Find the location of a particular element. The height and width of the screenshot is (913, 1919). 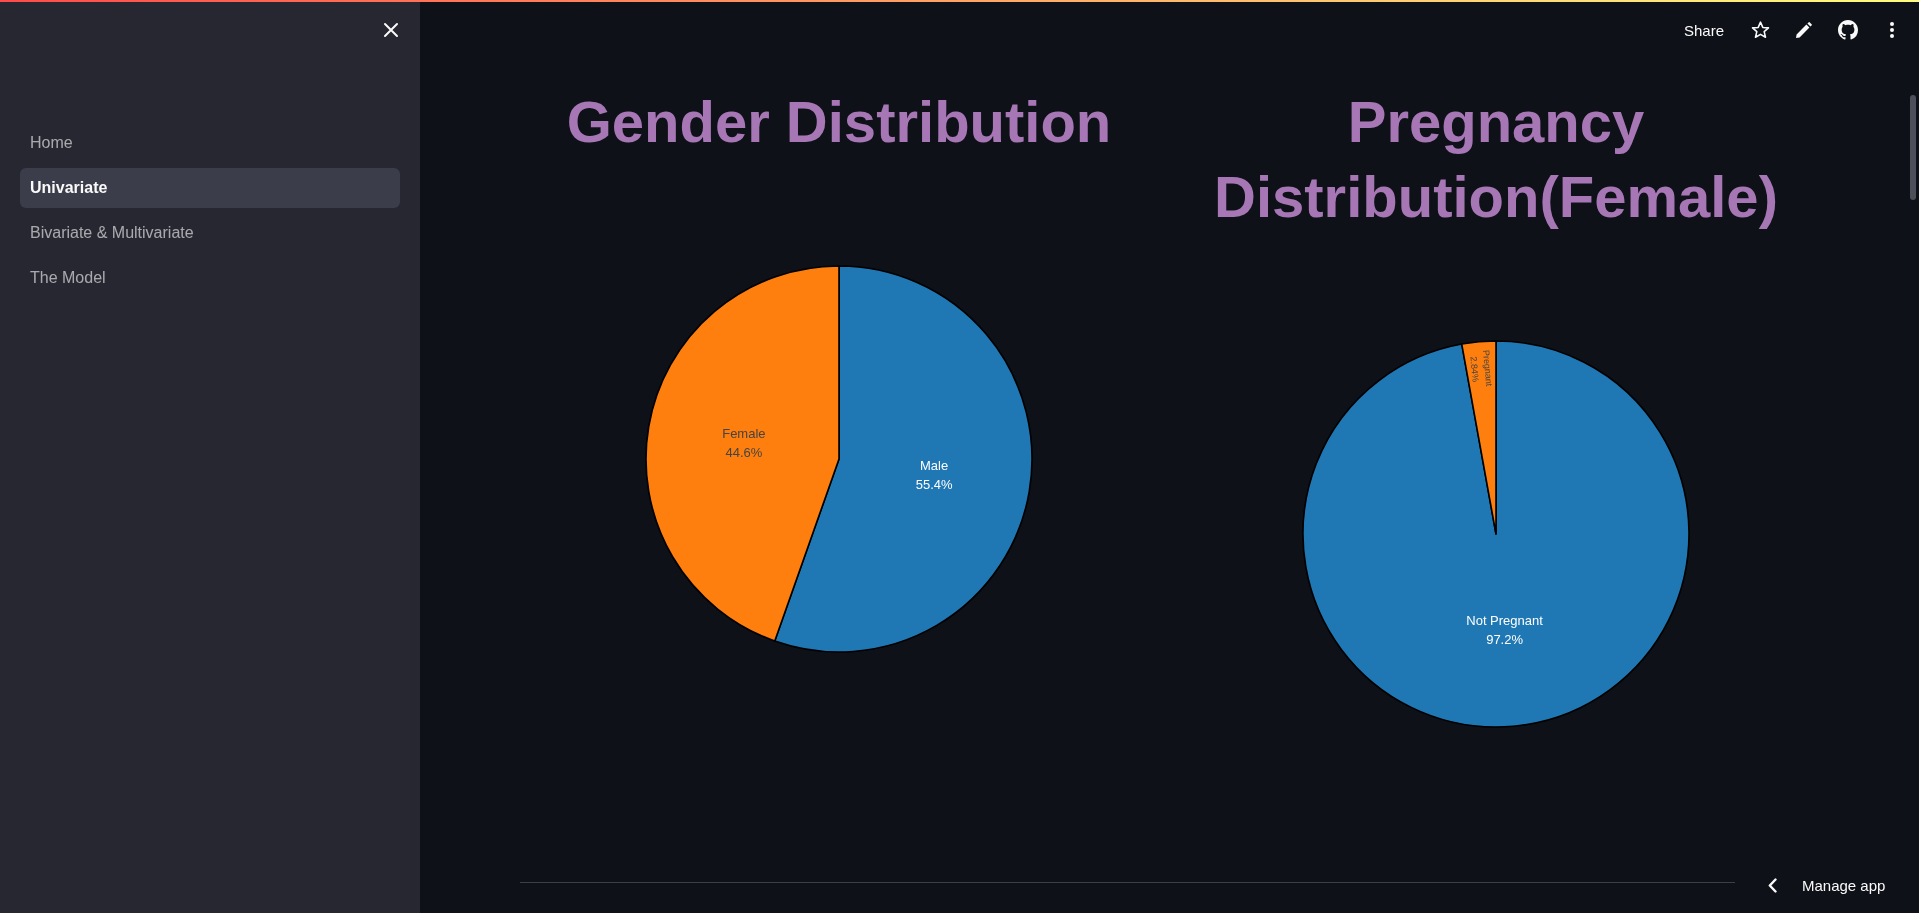

chevron-left-icon is located at coordinates (1772, 885).